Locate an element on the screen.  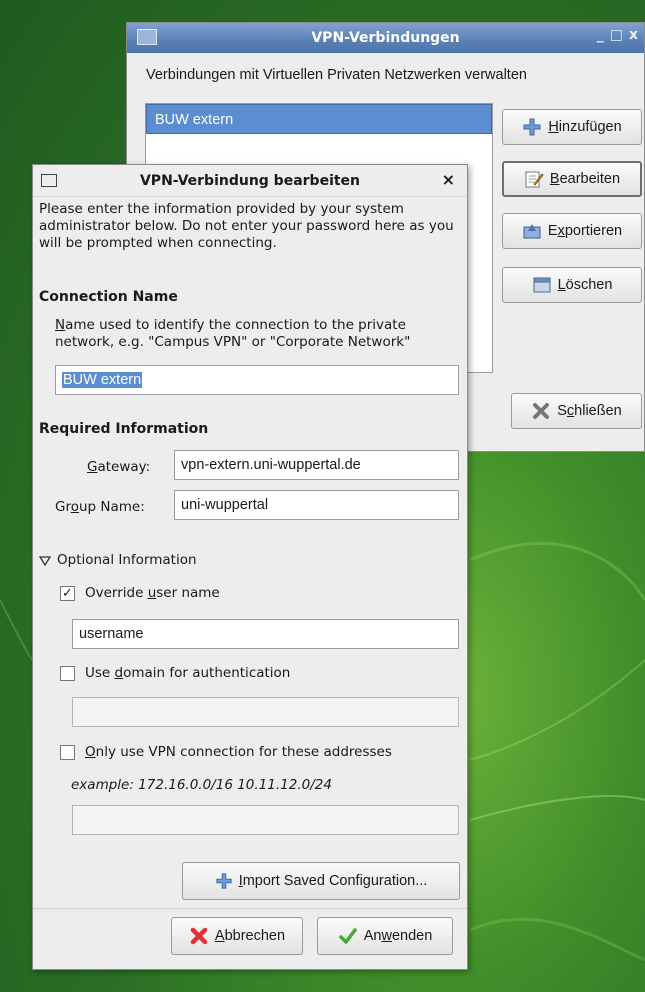
apply-button: Anwenden is located at coordinates (385, 936).